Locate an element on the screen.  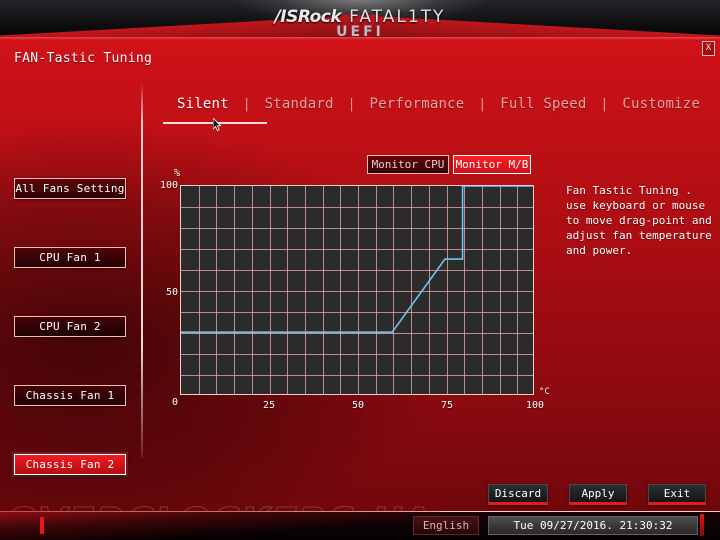
brand-logo-group: /ISRock FATAL1TY is located at coordinates (360, 16).